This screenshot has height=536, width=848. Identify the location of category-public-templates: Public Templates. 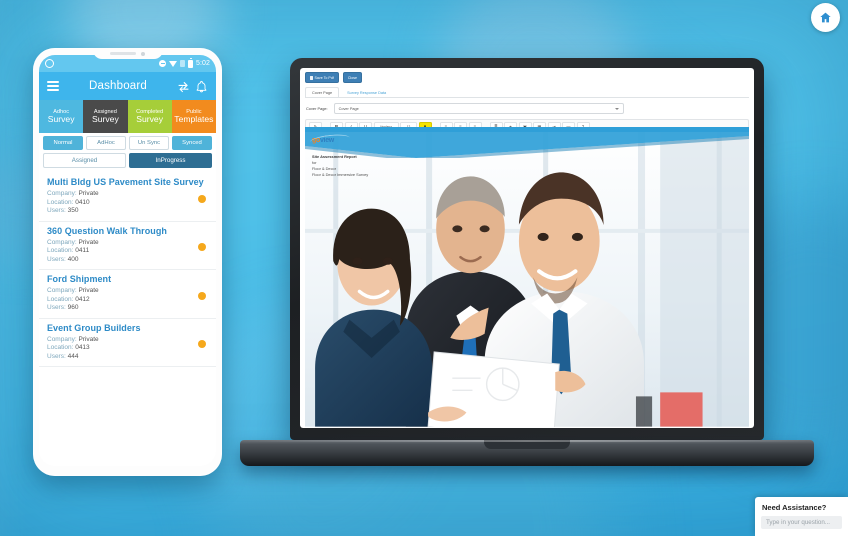
(193, 116).